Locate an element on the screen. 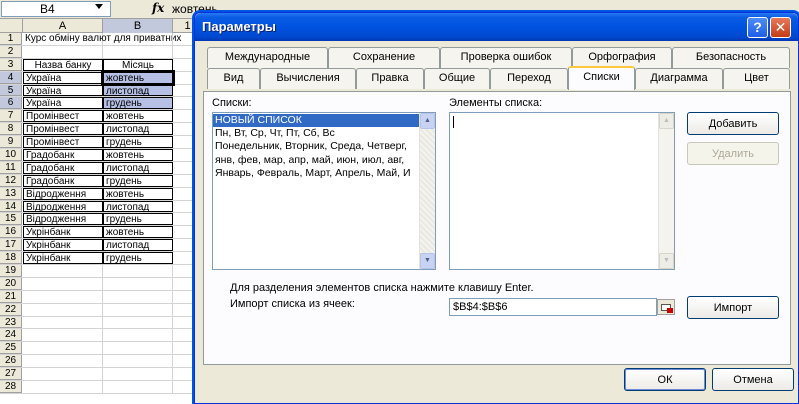 This screenshot has height=404, width=799. row-header: 24 is located at coordinates (11, 335).